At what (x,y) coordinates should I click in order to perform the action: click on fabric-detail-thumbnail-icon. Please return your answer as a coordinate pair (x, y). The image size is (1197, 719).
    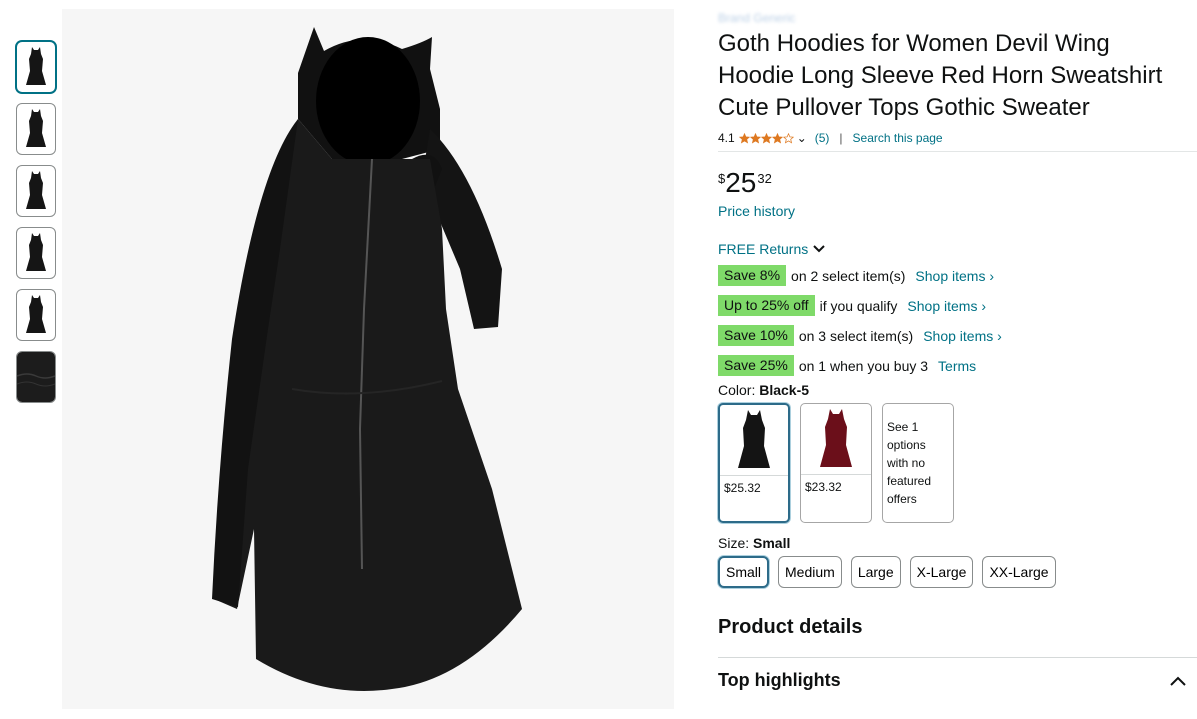
    Looking at the image, I should click on (36, 377).